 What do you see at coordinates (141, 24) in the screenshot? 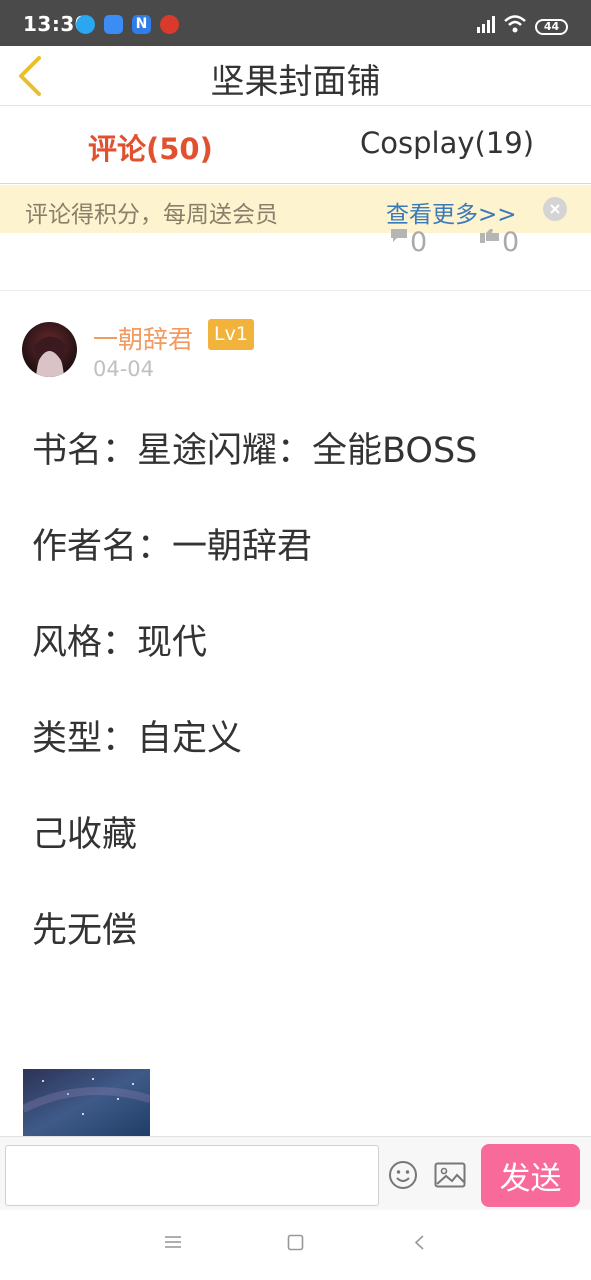
I see `app-notification-icon: N` at bounding box center [141, 24].